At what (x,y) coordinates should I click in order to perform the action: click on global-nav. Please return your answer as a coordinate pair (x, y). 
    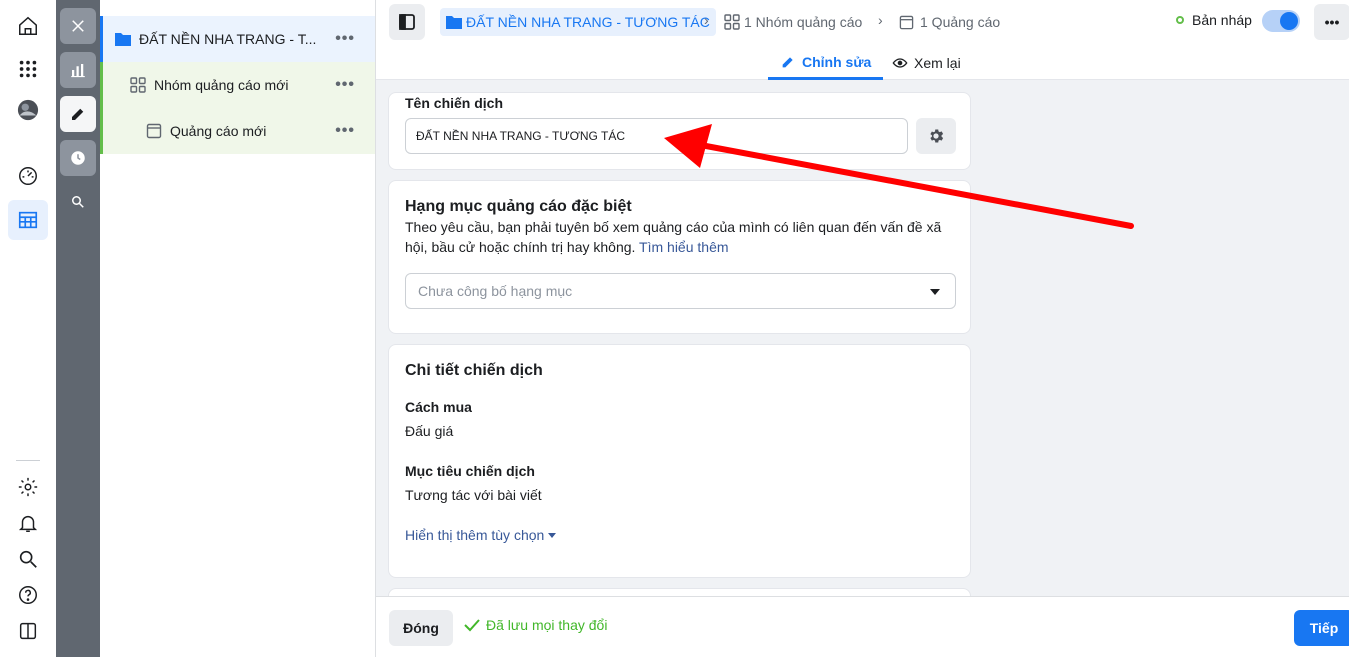
    Looking at the image, I should click on (28, 328).